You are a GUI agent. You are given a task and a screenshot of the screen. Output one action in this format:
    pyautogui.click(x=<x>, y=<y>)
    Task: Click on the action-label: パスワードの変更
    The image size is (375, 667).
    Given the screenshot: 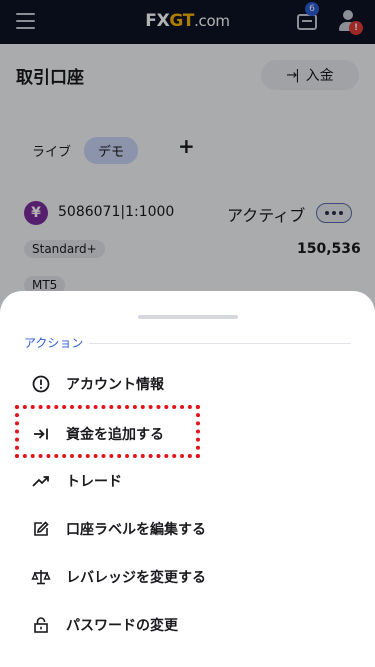 What is the action you would take?
    pyautogui.click(x=122, y=626)
    